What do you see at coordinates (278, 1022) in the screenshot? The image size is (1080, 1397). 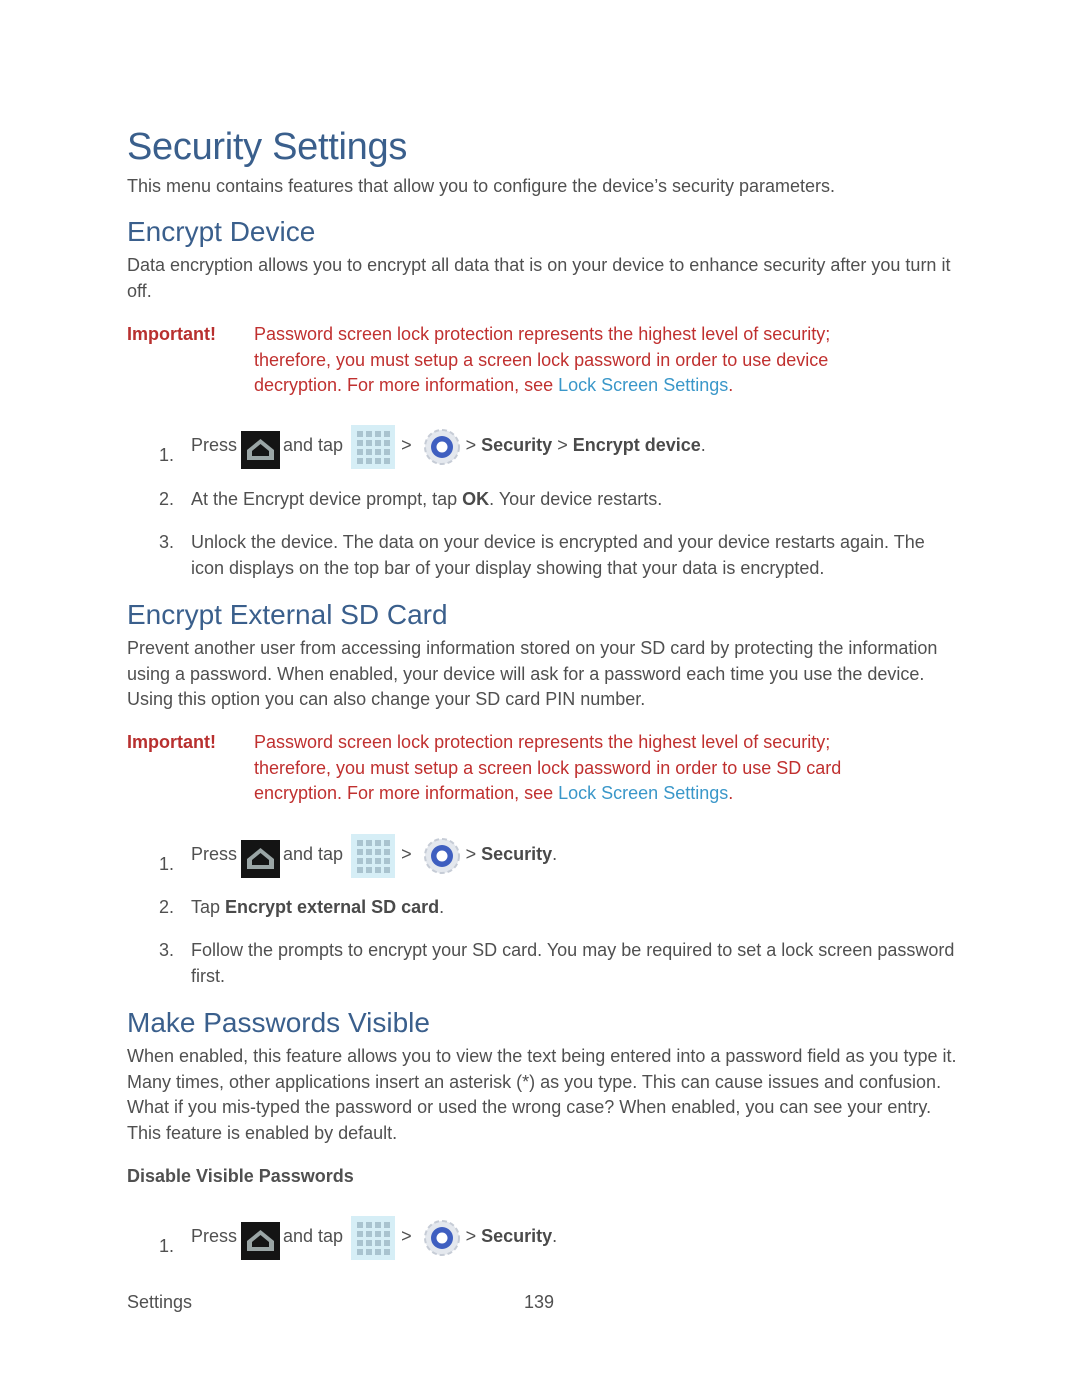 I see `heading-make-passwords-visible: Make Passwords Visible` at bounding box center [278, 1022].